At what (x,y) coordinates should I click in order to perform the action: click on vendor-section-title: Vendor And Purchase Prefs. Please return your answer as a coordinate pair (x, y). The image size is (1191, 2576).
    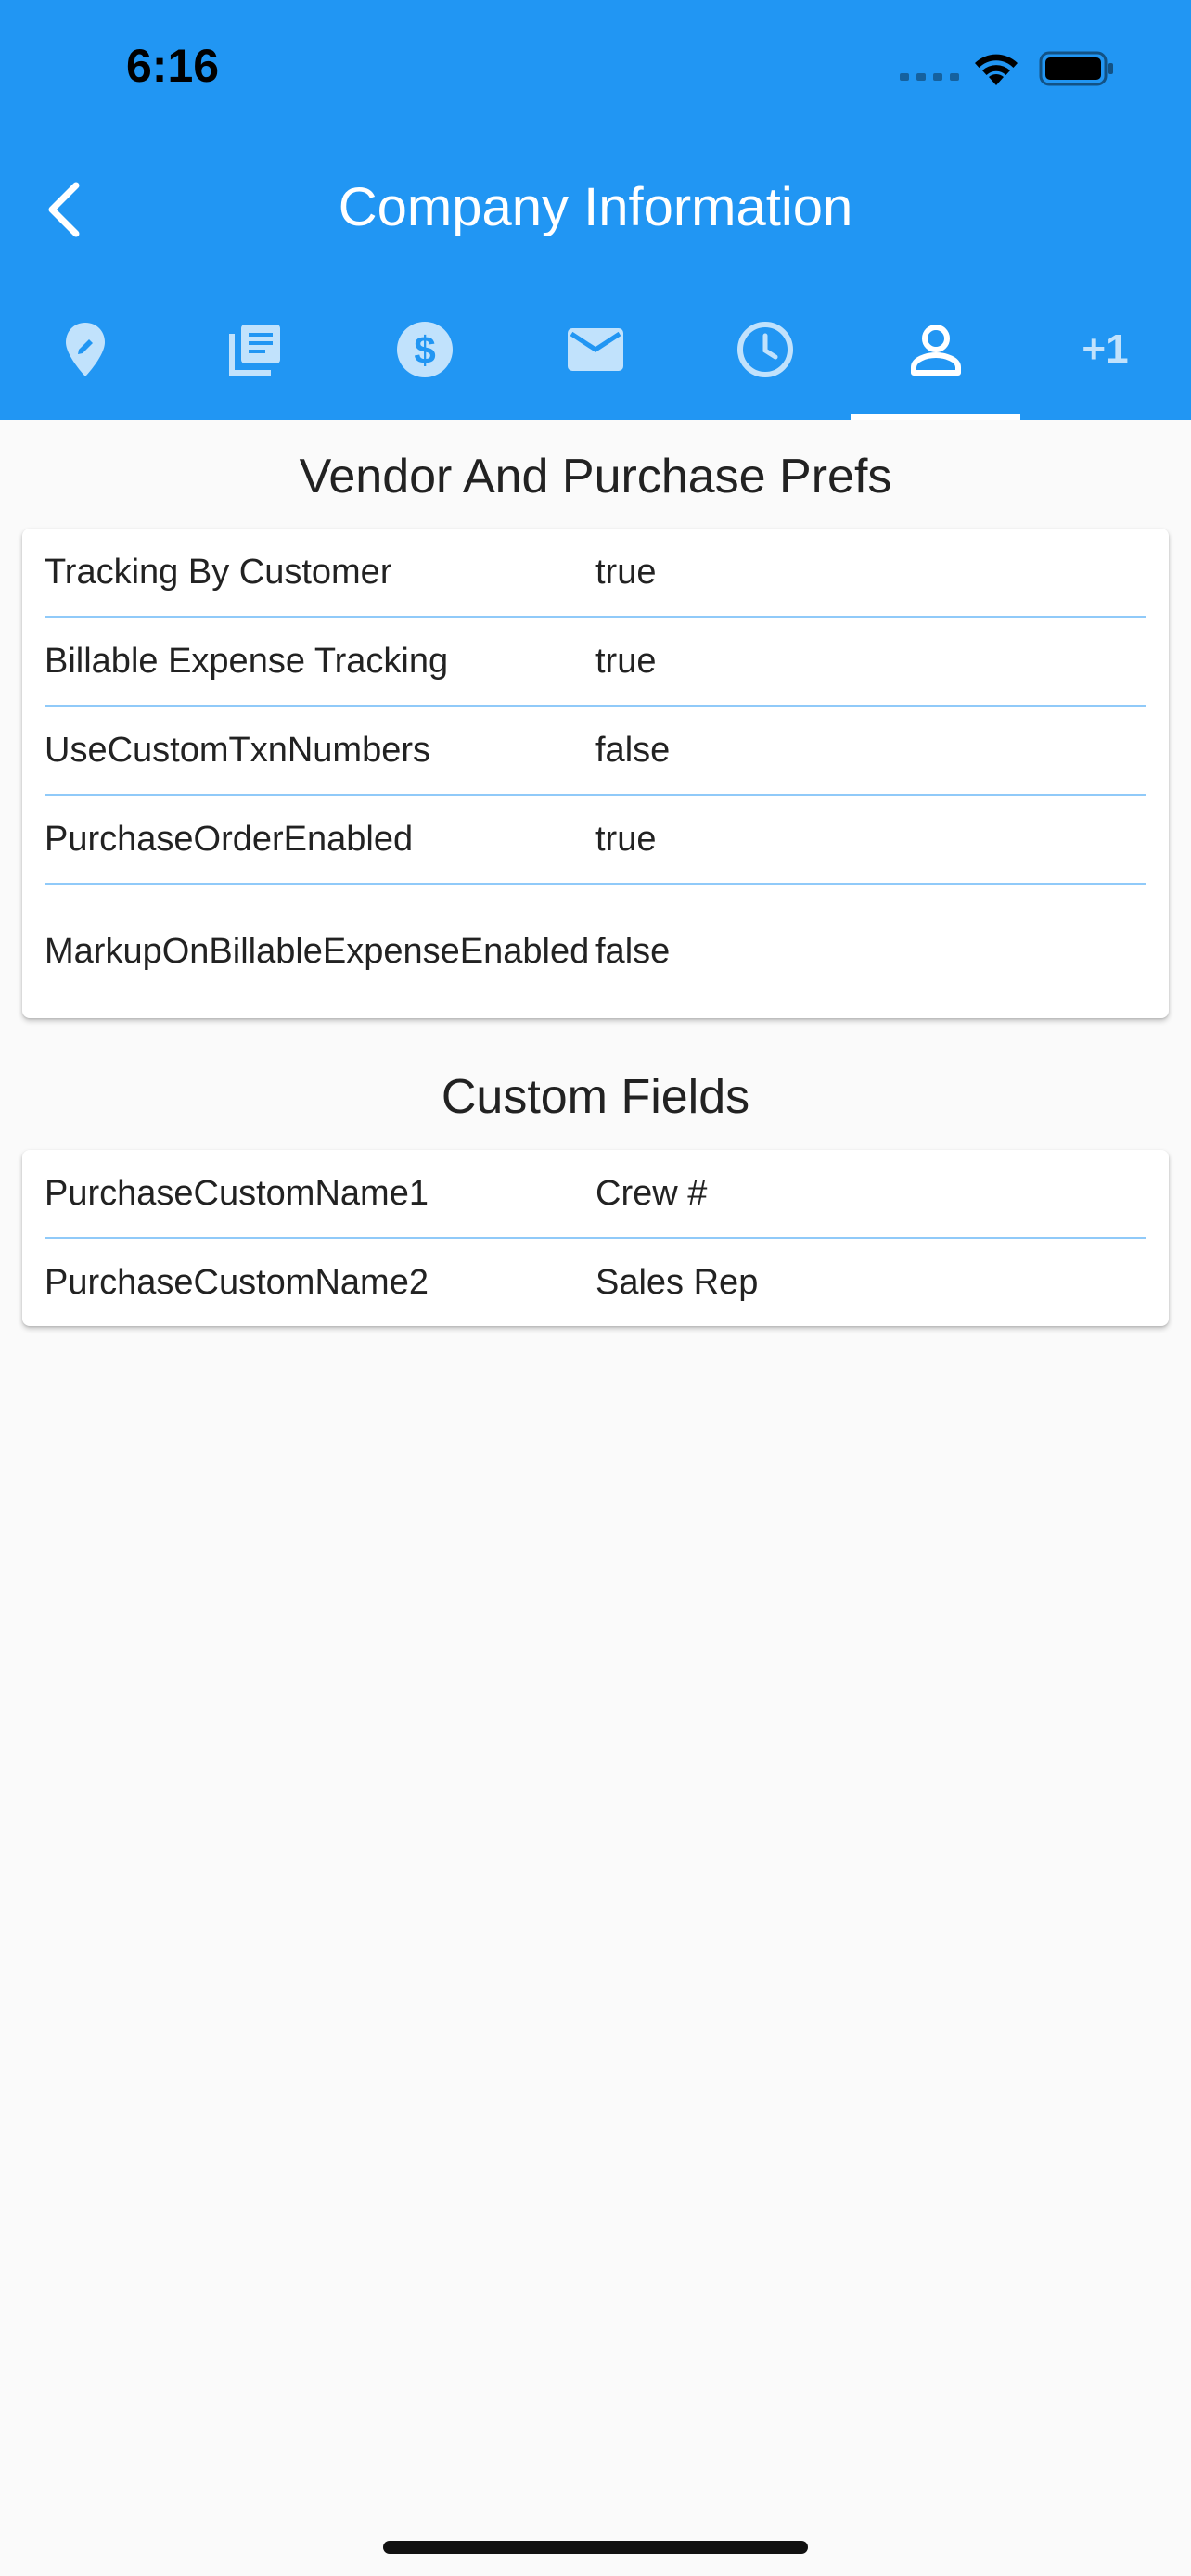
    Looking at the image, I should click on (595, 477).